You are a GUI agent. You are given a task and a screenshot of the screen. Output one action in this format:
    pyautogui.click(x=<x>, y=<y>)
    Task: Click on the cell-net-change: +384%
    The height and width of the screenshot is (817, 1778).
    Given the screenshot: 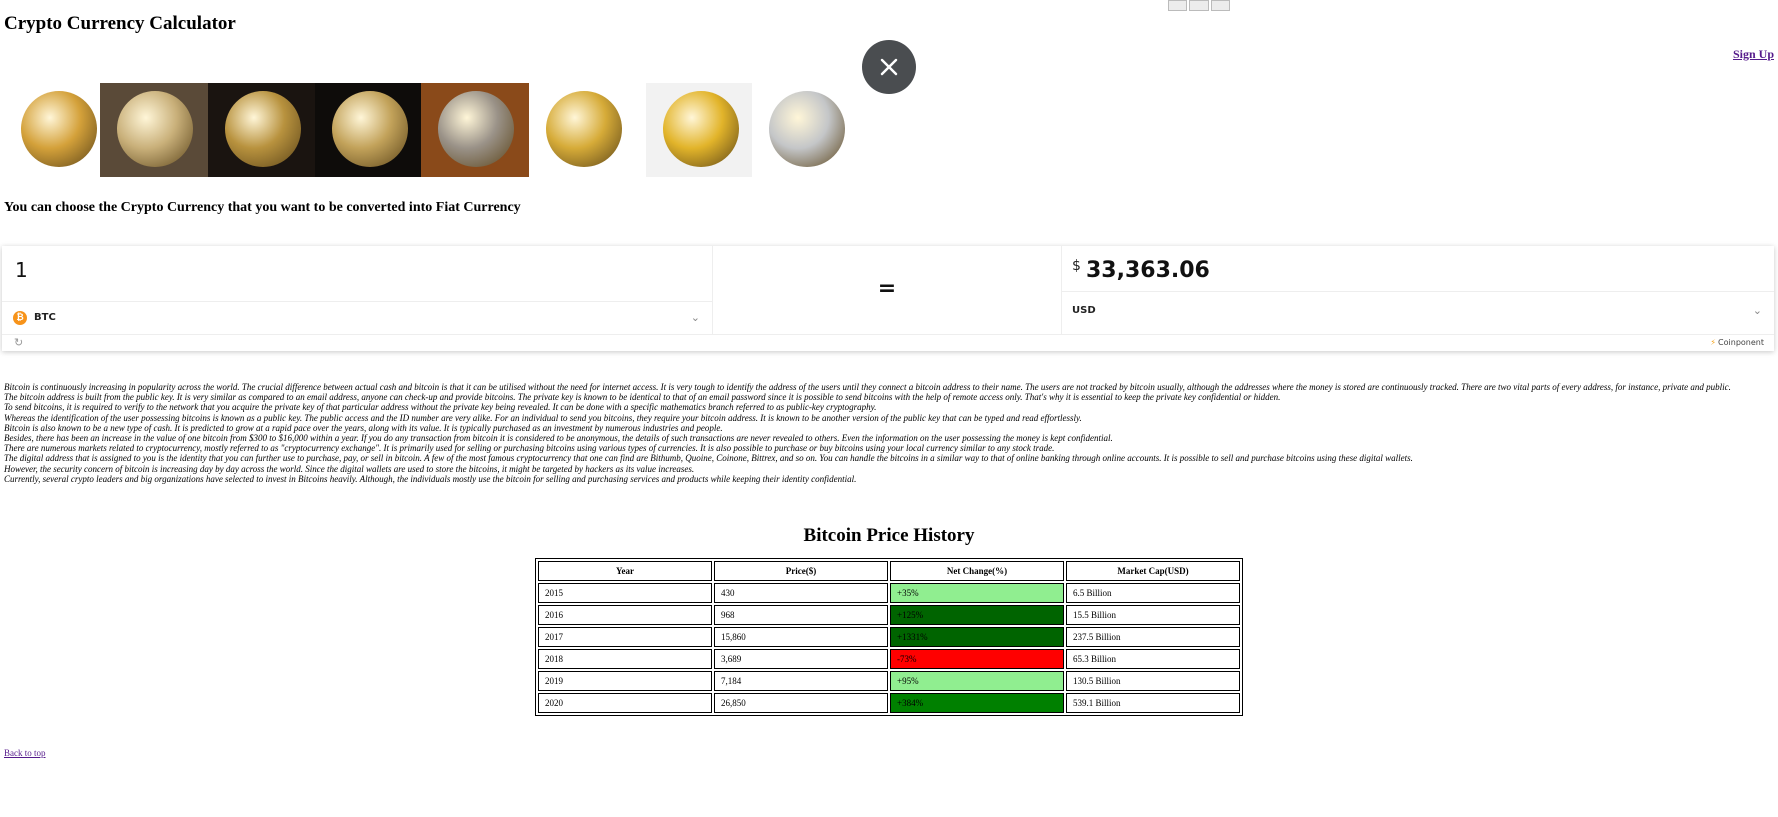 What is the action you would take?
    pyautogui.click(x=977, y=703)
    